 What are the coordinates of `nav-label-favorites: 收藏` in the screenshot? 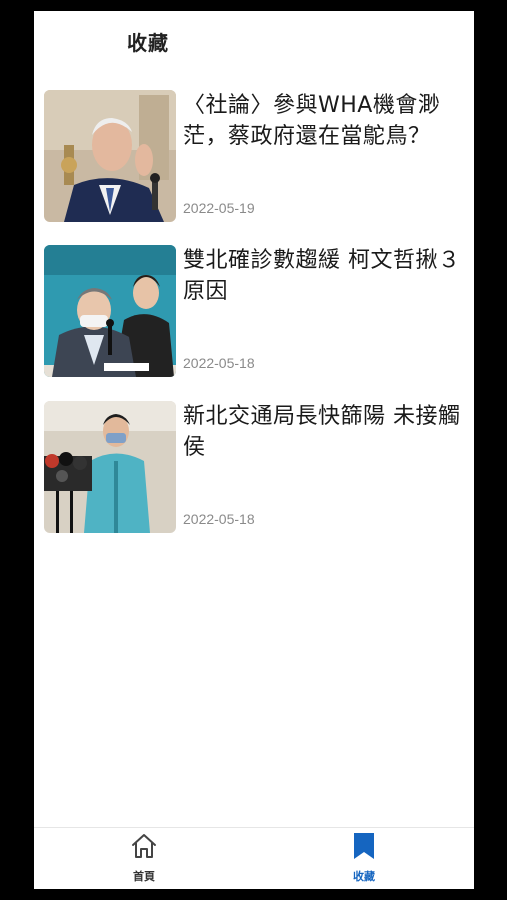 It's located at (364, 876).